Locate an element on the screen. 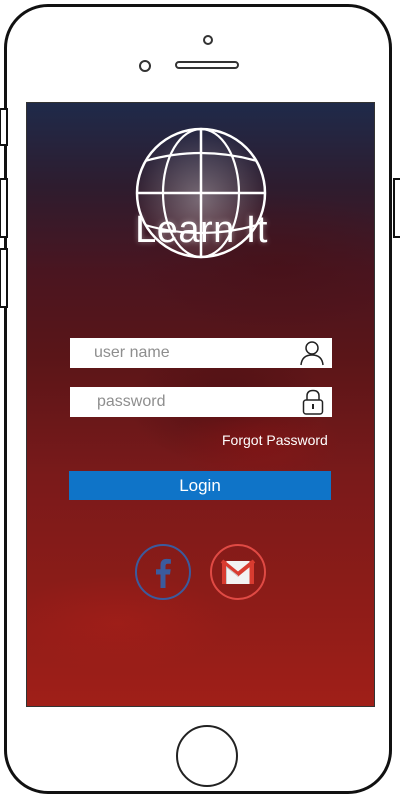 This screenshot has width=400, height=800. gmail-icon is located at coordinates (238, 571).